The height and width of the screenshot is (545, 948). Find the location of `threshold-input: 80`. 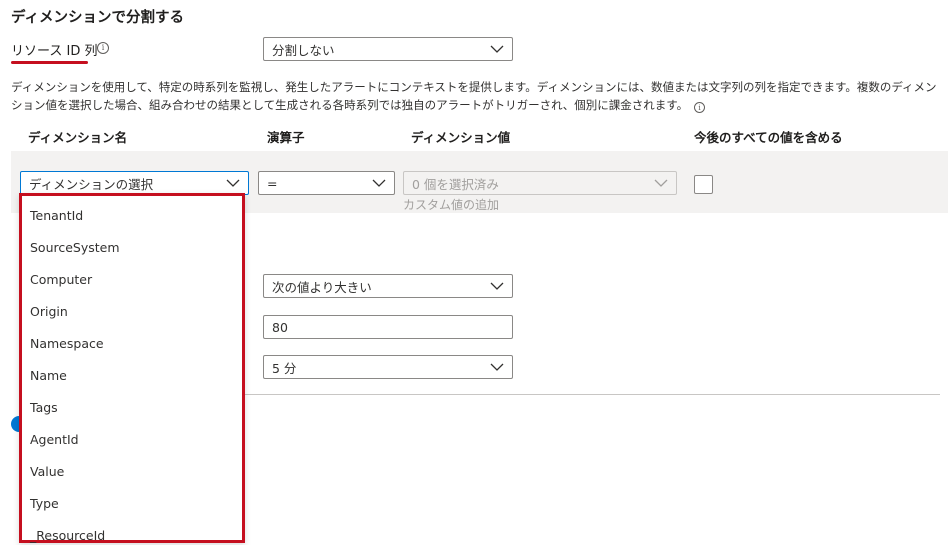

threshold-input: 80 is located at coordinates (388, 327).